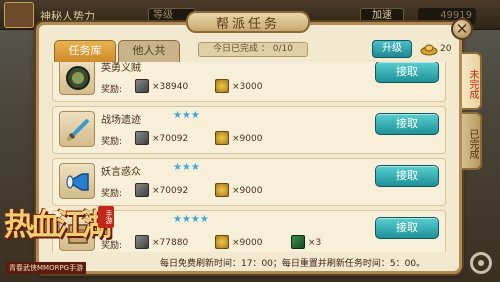 The width and height of the screenshot is (500, 282). Describe the element at coordinates (85, 51) in the screenshot. I see `tab-task-library: 任务库` at that location.